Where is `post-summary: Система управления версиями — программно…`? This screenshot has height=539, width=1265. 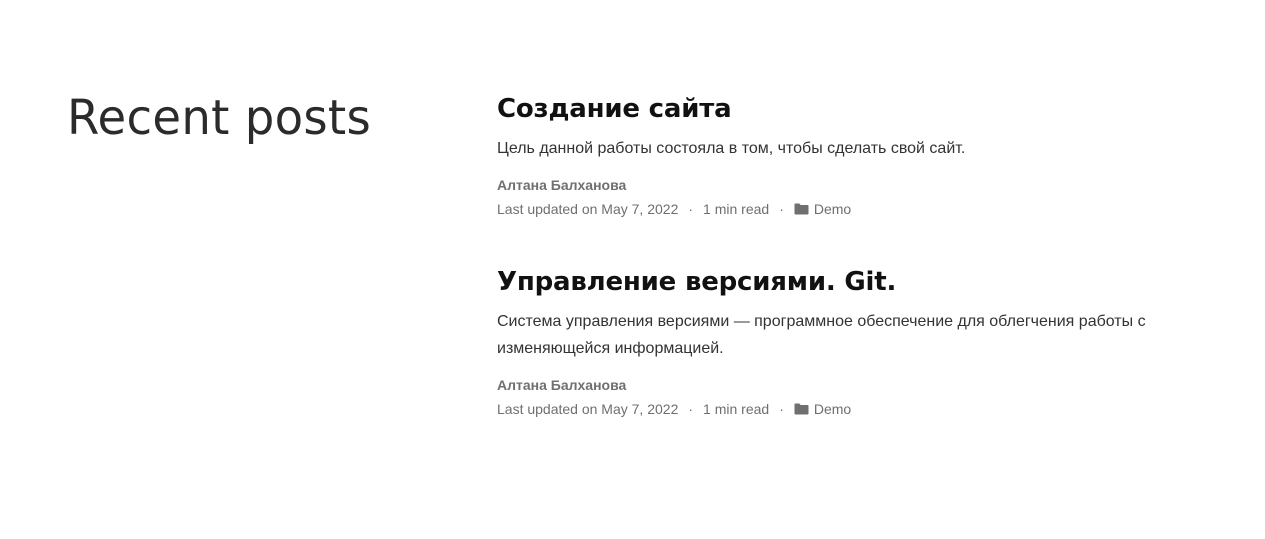 post-summary: Система управления версиями — программно… is located at coordinates (821, 335).